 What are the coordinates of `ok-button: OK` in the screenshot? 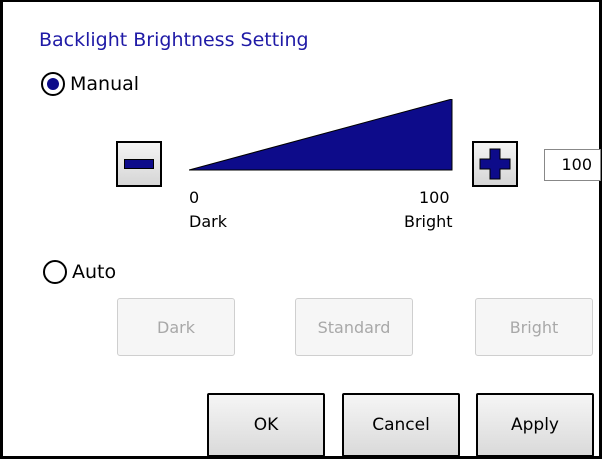 It's located at (266, 425).